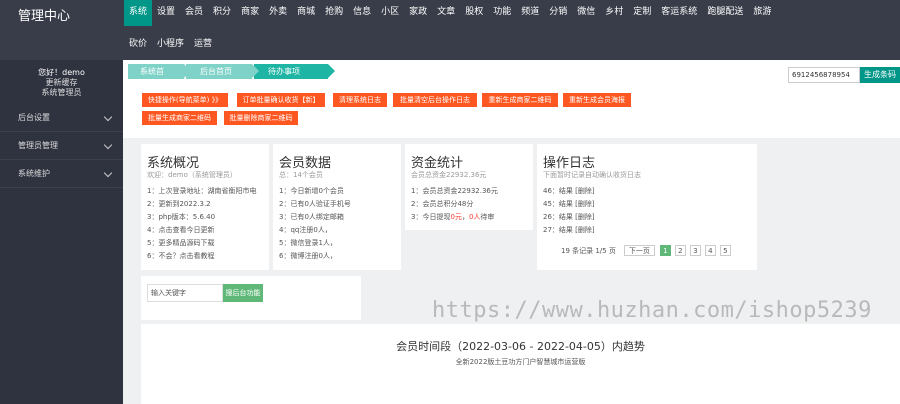 The height and width of the screenshot is (404, 900). I want to click on nav-item-3: 积分, so click(222, 13).